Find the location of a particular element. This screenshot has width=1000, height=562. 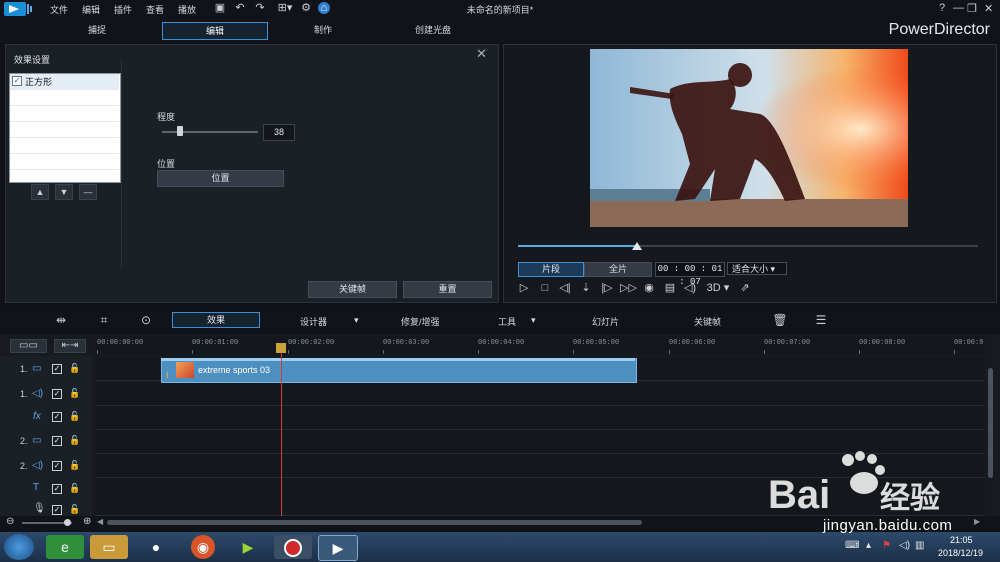

tab-edit: 编辑 is located at coordinates (215, 31).